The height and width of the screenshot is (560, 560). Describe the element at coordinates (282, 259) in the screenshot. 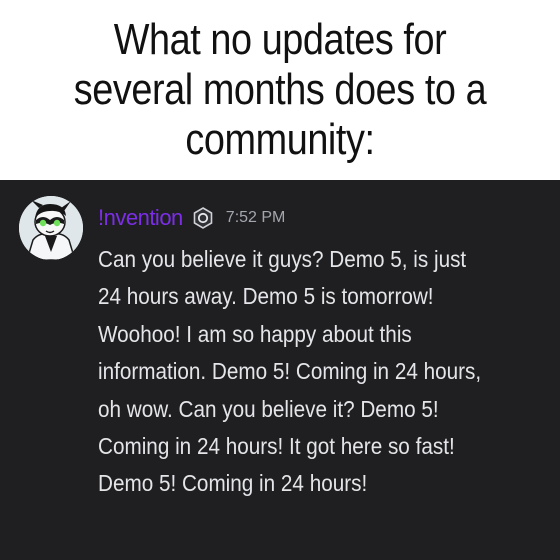

I see `message-line: Can you believe it guys? Demo 5, is just` at that location.